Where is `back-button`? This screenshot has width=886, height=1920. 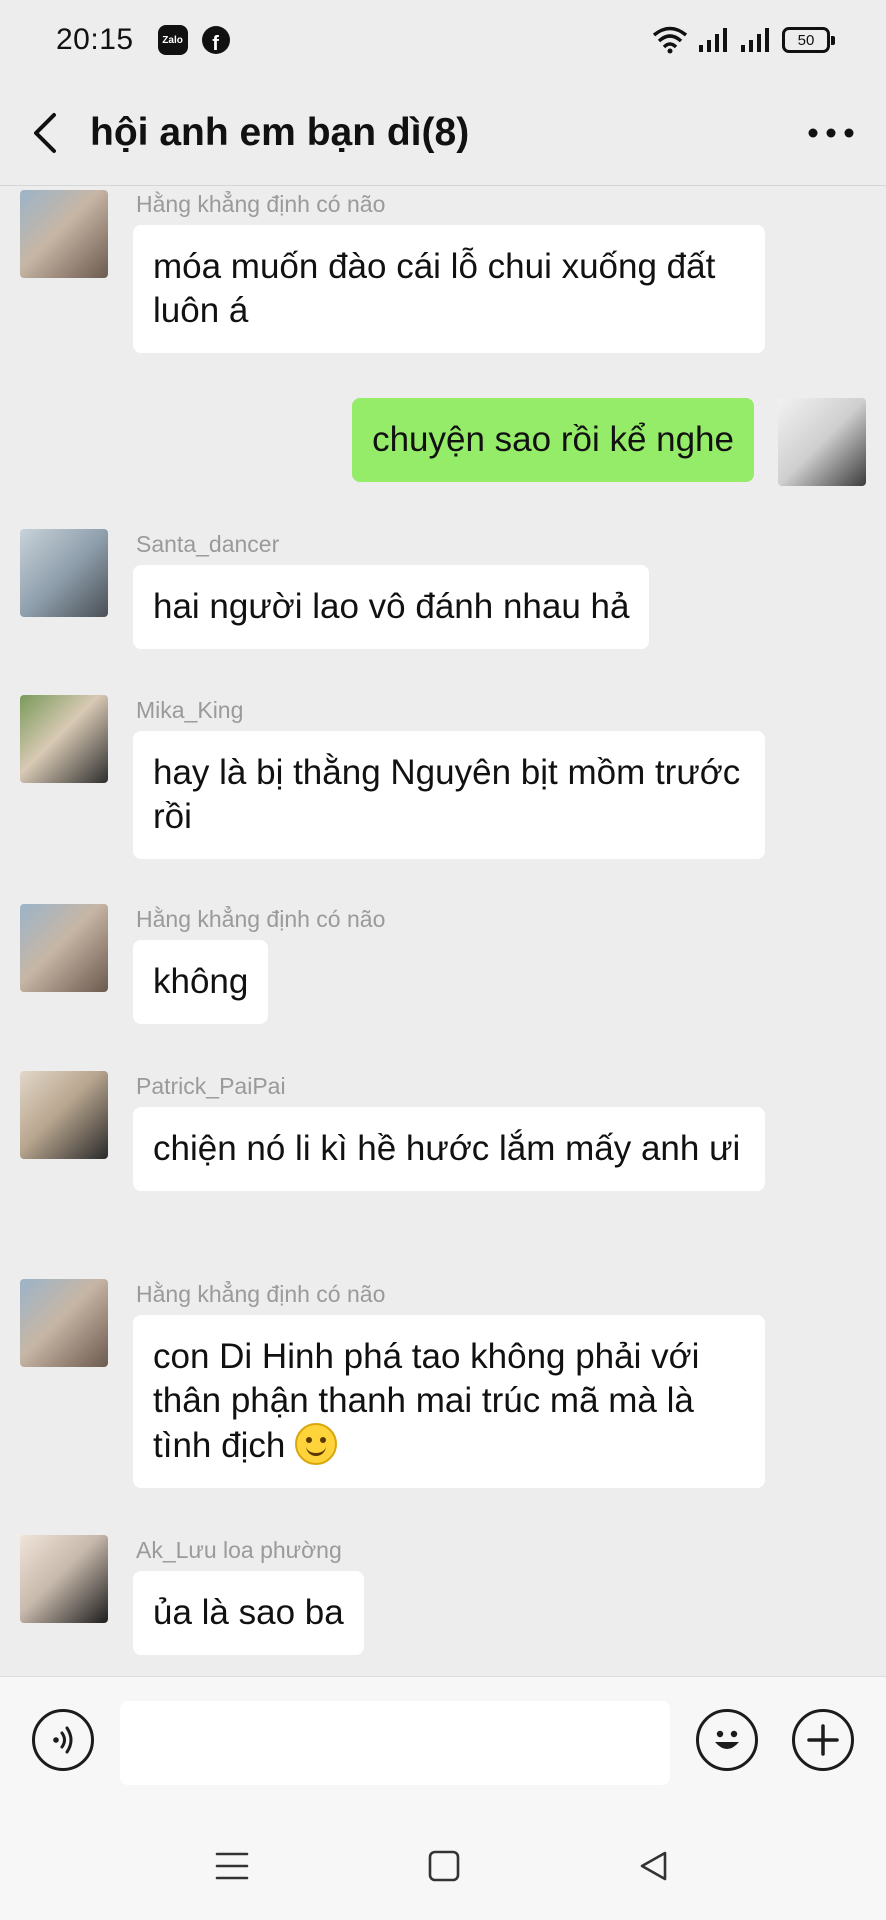 back-button is located at coordinates (45, 133).